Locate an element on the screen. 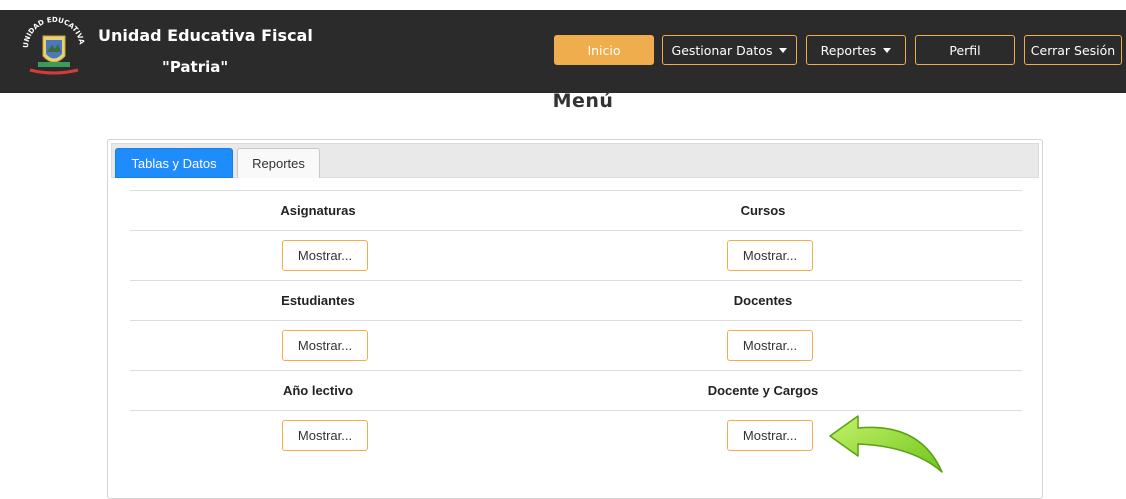 The height and width of the screenshot is (499, 1126). tab-tablas-y-datos: Tablas y Datos is located at coordinates (174, 163).